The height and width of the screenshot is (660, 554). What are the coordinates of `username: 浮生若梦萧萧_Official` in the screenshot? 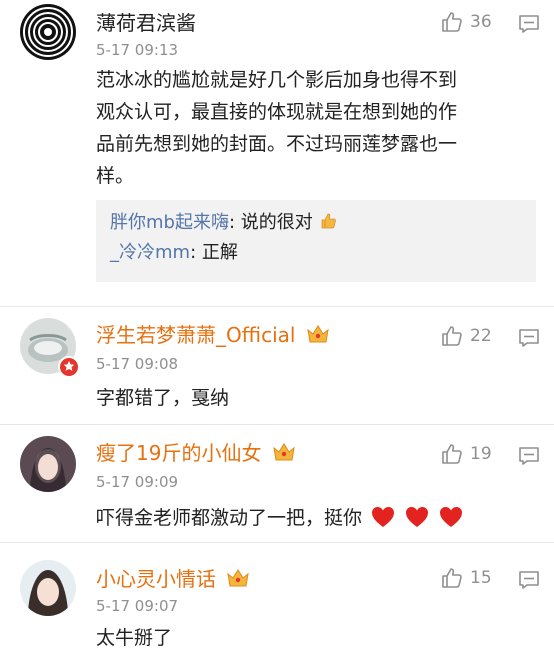 It's located at (213, 335).